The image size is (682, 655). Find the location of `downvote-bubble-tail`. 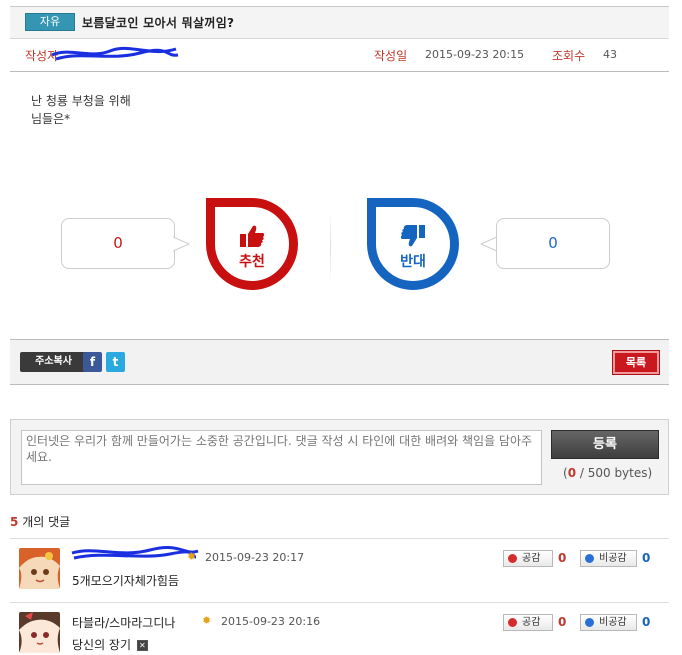

downvote-bubble-tail is located at coordinates (488, 245).